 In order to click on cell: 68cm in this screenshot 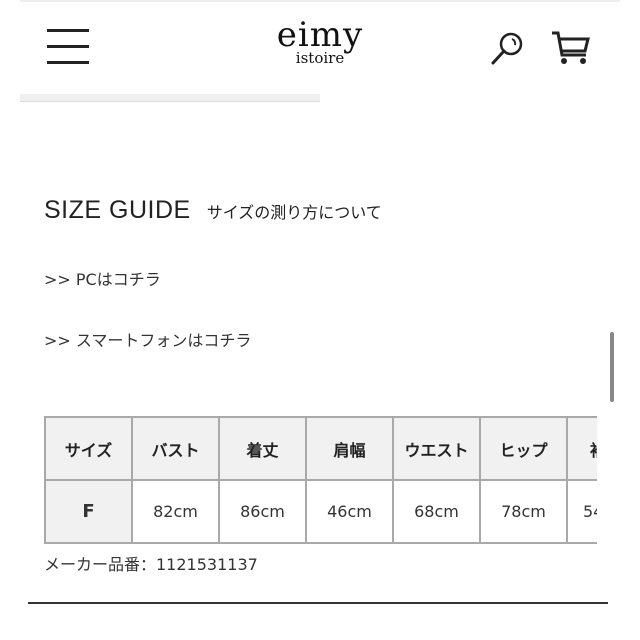, I will do `click(436, 511)`.